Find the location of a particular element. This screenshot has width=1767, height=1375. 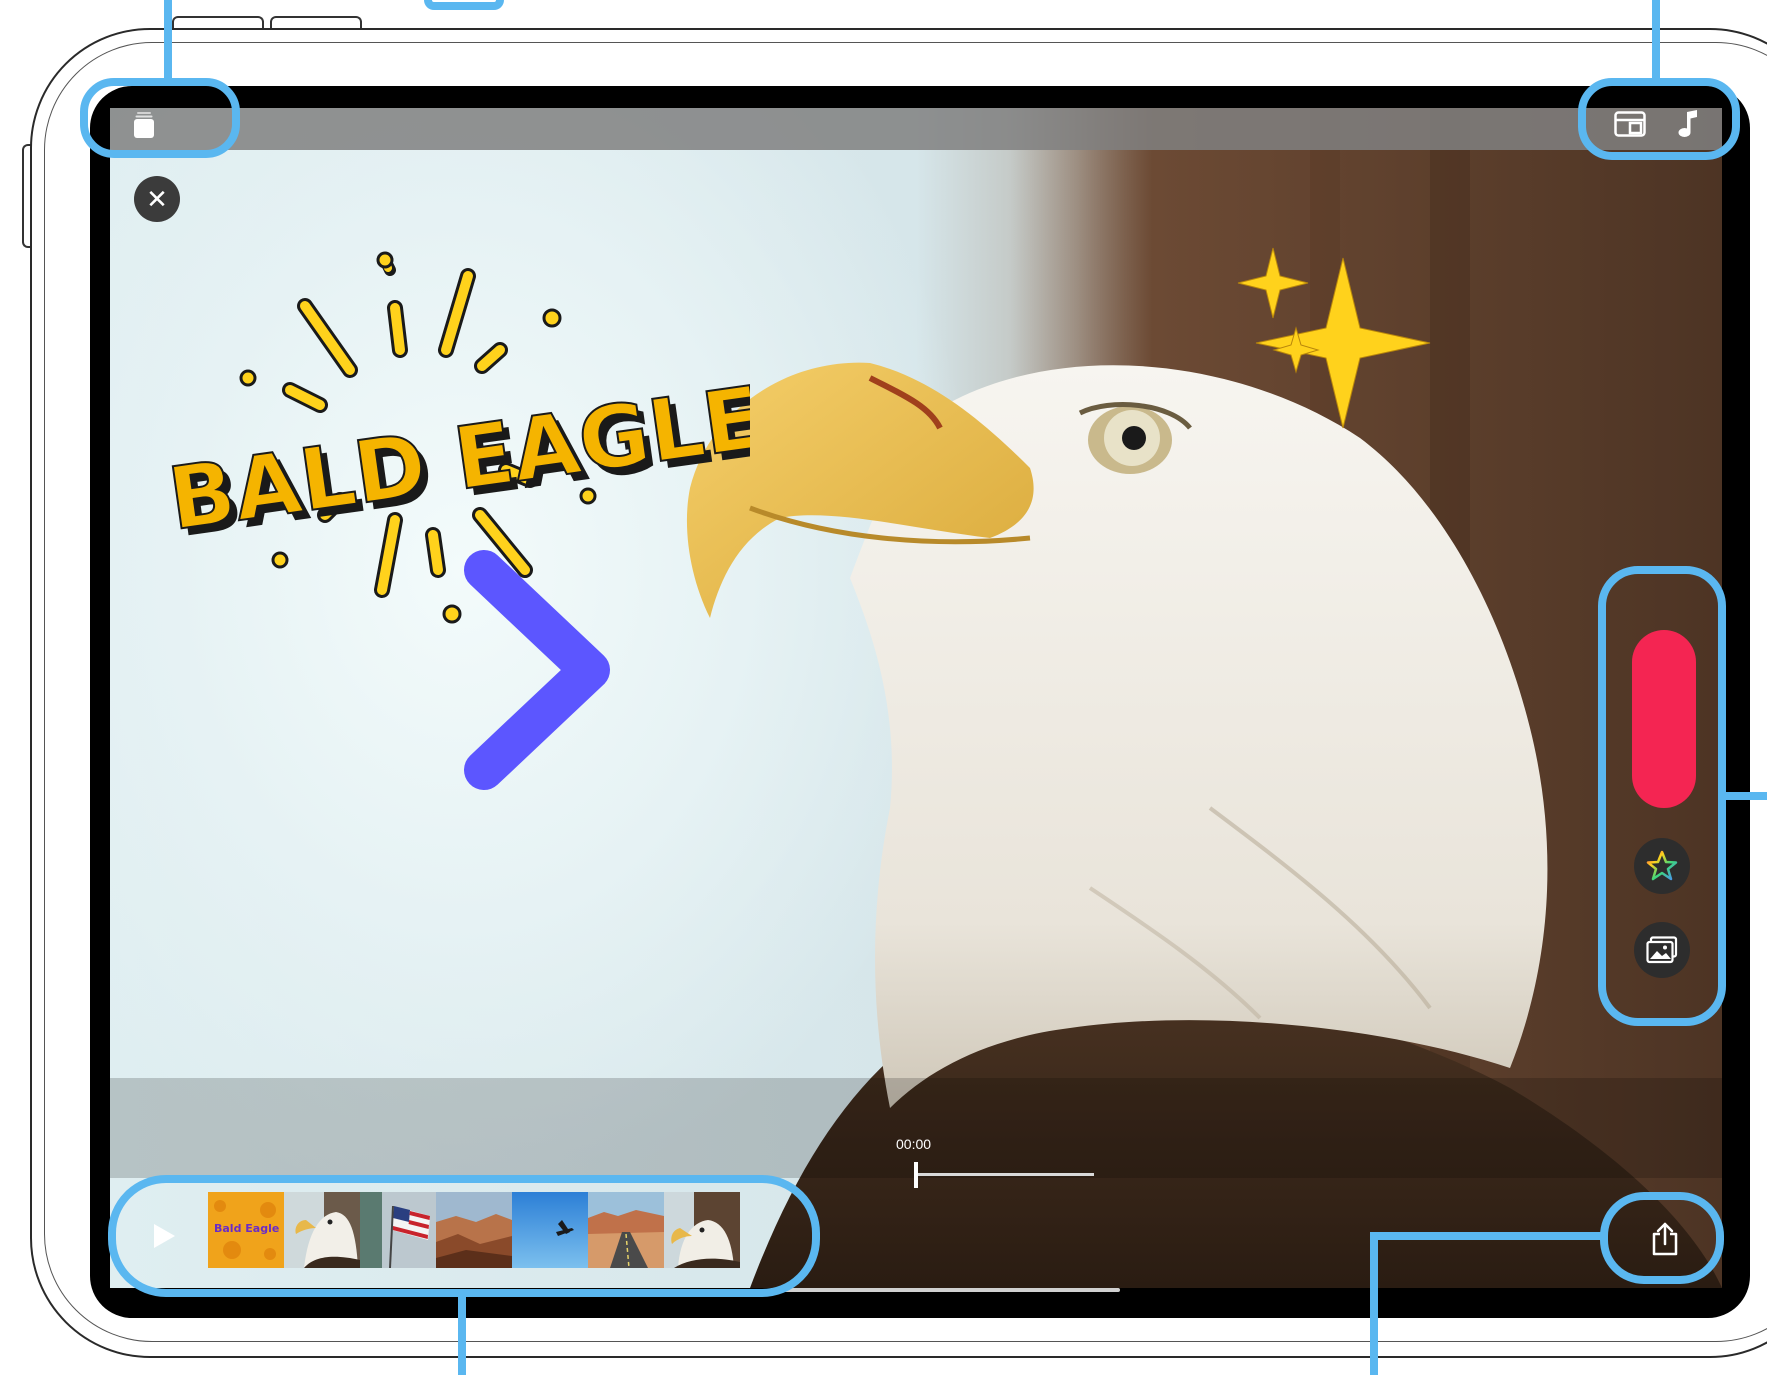

callout-top-tools is located at coordinates (1659, 119).